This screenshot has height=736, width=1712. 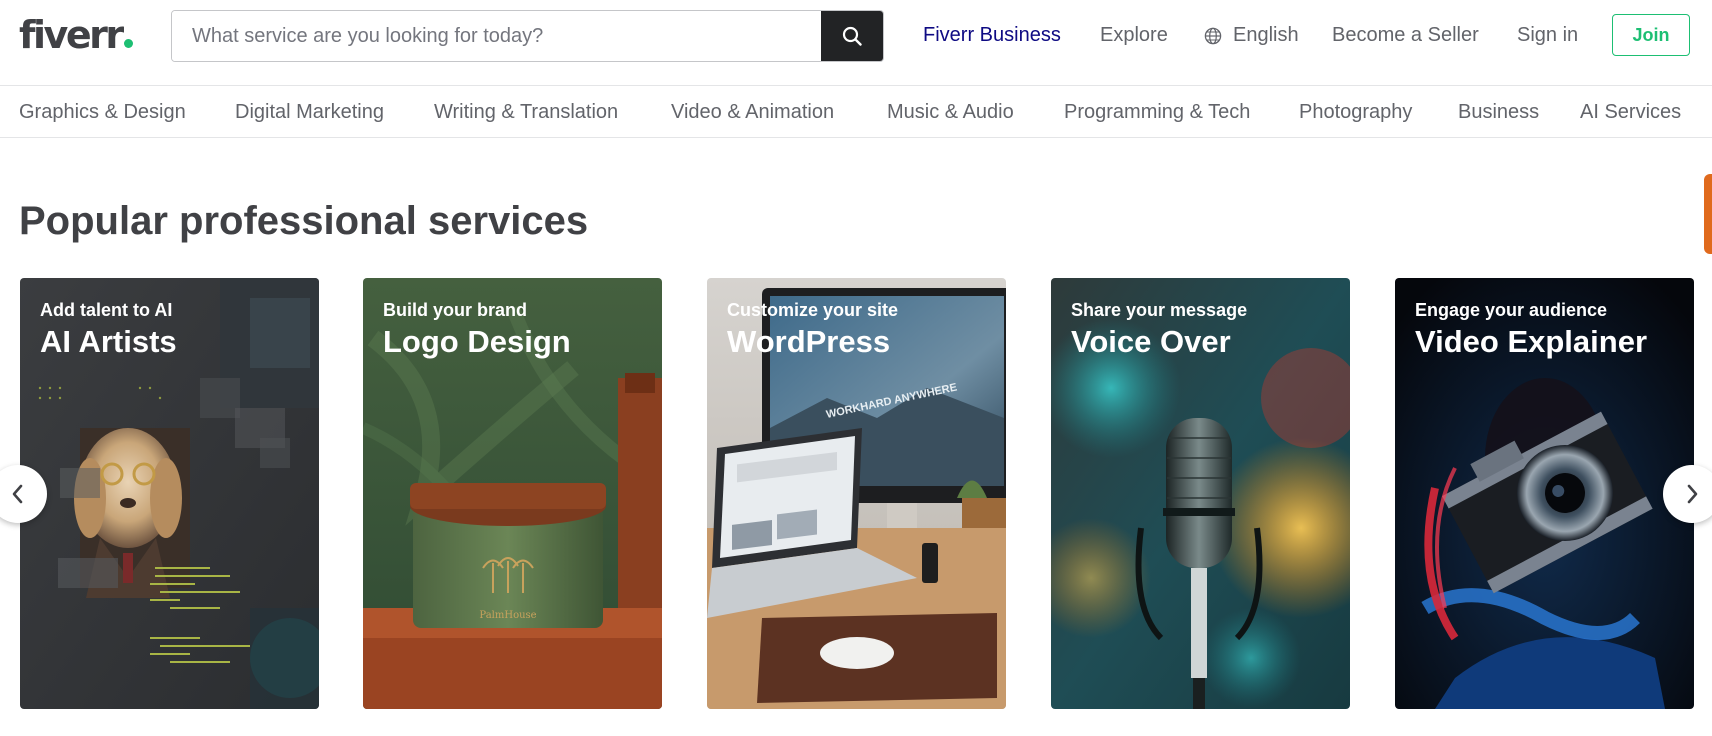 I want to click on service-card-logo-design: PalmHouse Build your brand Logo Design, so click(x=512, y=493).